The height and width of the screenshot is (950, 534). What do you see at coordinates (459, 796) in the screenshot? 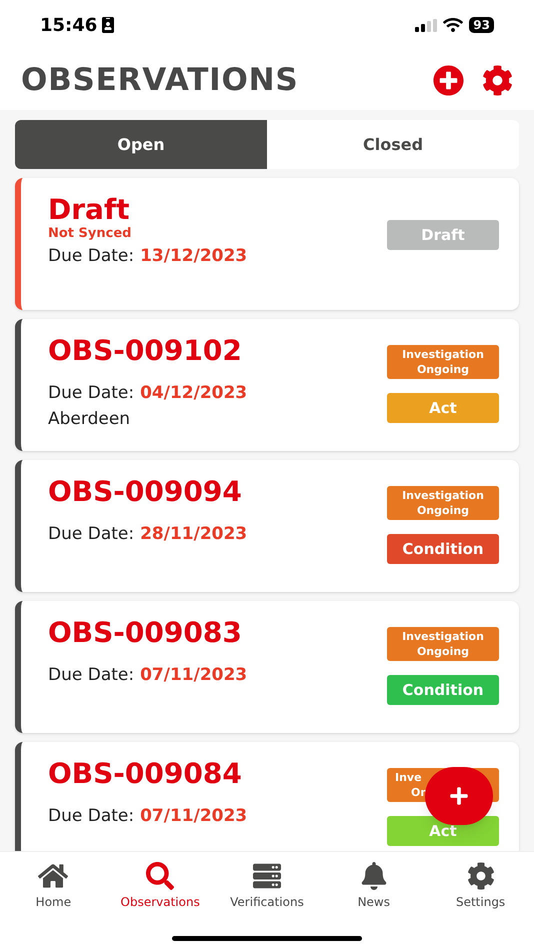
I see `plus-icon` at bounding box center [459, 796].